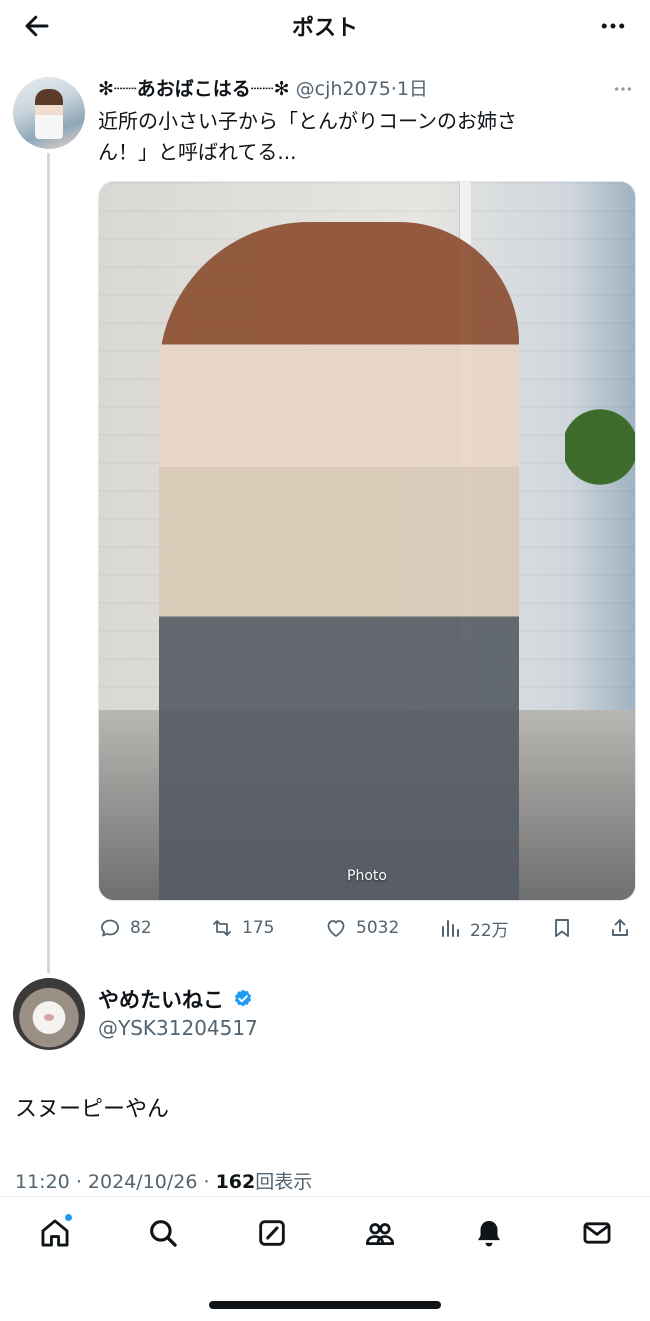  I want to click on nav-home, so click(55, 1233).